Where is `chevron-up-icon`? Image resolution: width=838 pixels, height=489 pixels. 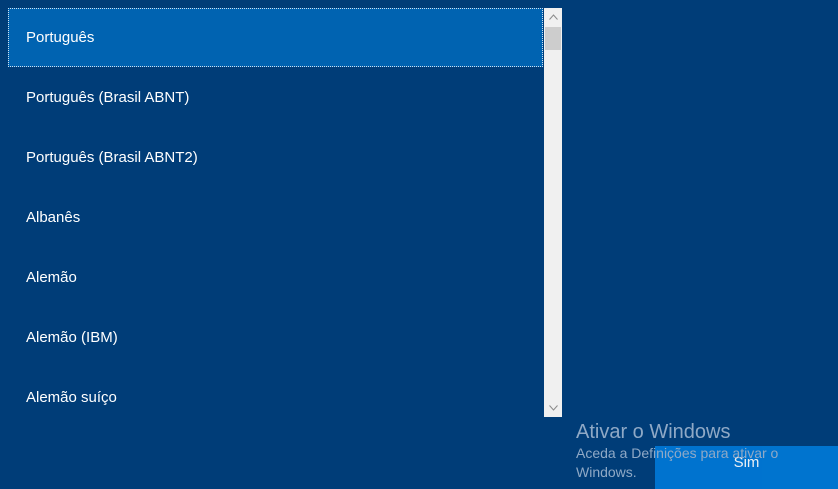 chevron-up-icon is located at coordinates (553, 17).